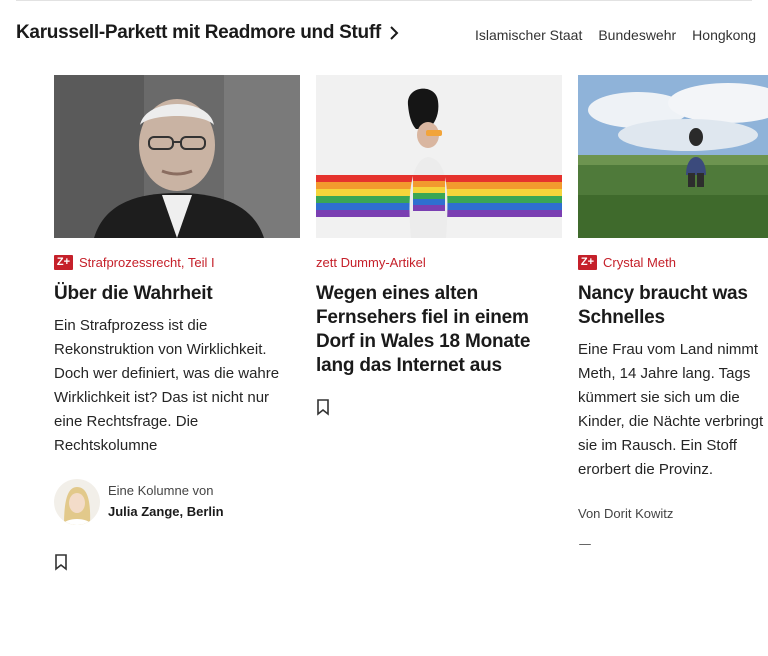 The image size is (768, 656). I want to click on topic-links: Islamischer Staat Bundeswehr Hongkong, so click(615, 35).